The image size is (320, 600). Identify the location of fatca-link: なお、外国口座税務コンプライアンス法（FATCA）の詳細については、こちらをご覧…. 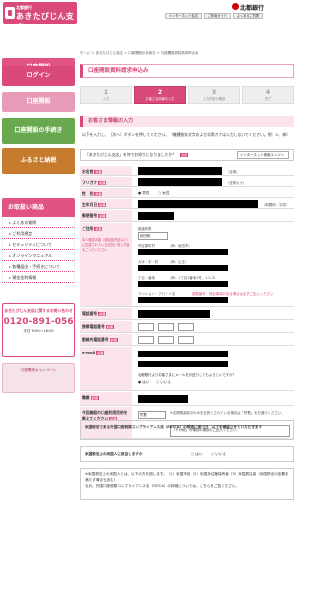
(187, 486).